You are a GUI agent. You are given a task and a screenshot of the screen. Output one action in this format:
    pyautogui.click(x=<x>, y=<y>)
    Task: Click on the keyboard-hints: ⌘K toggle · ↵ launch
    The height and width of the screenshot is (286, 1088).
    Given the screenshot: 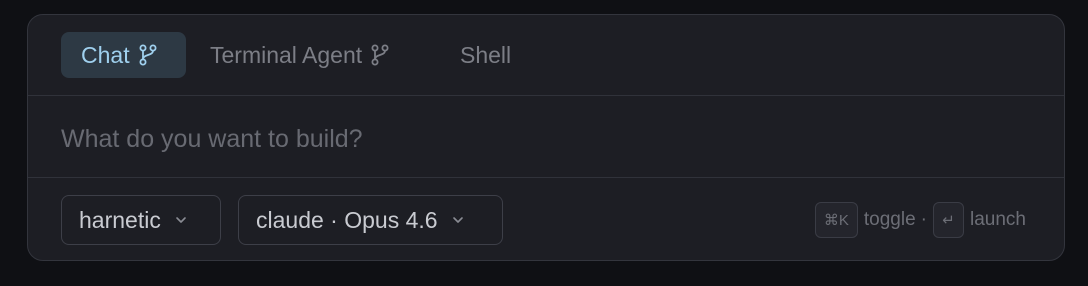 What is the action you would take?
    pyautogui.click(x=922, y=220)
    